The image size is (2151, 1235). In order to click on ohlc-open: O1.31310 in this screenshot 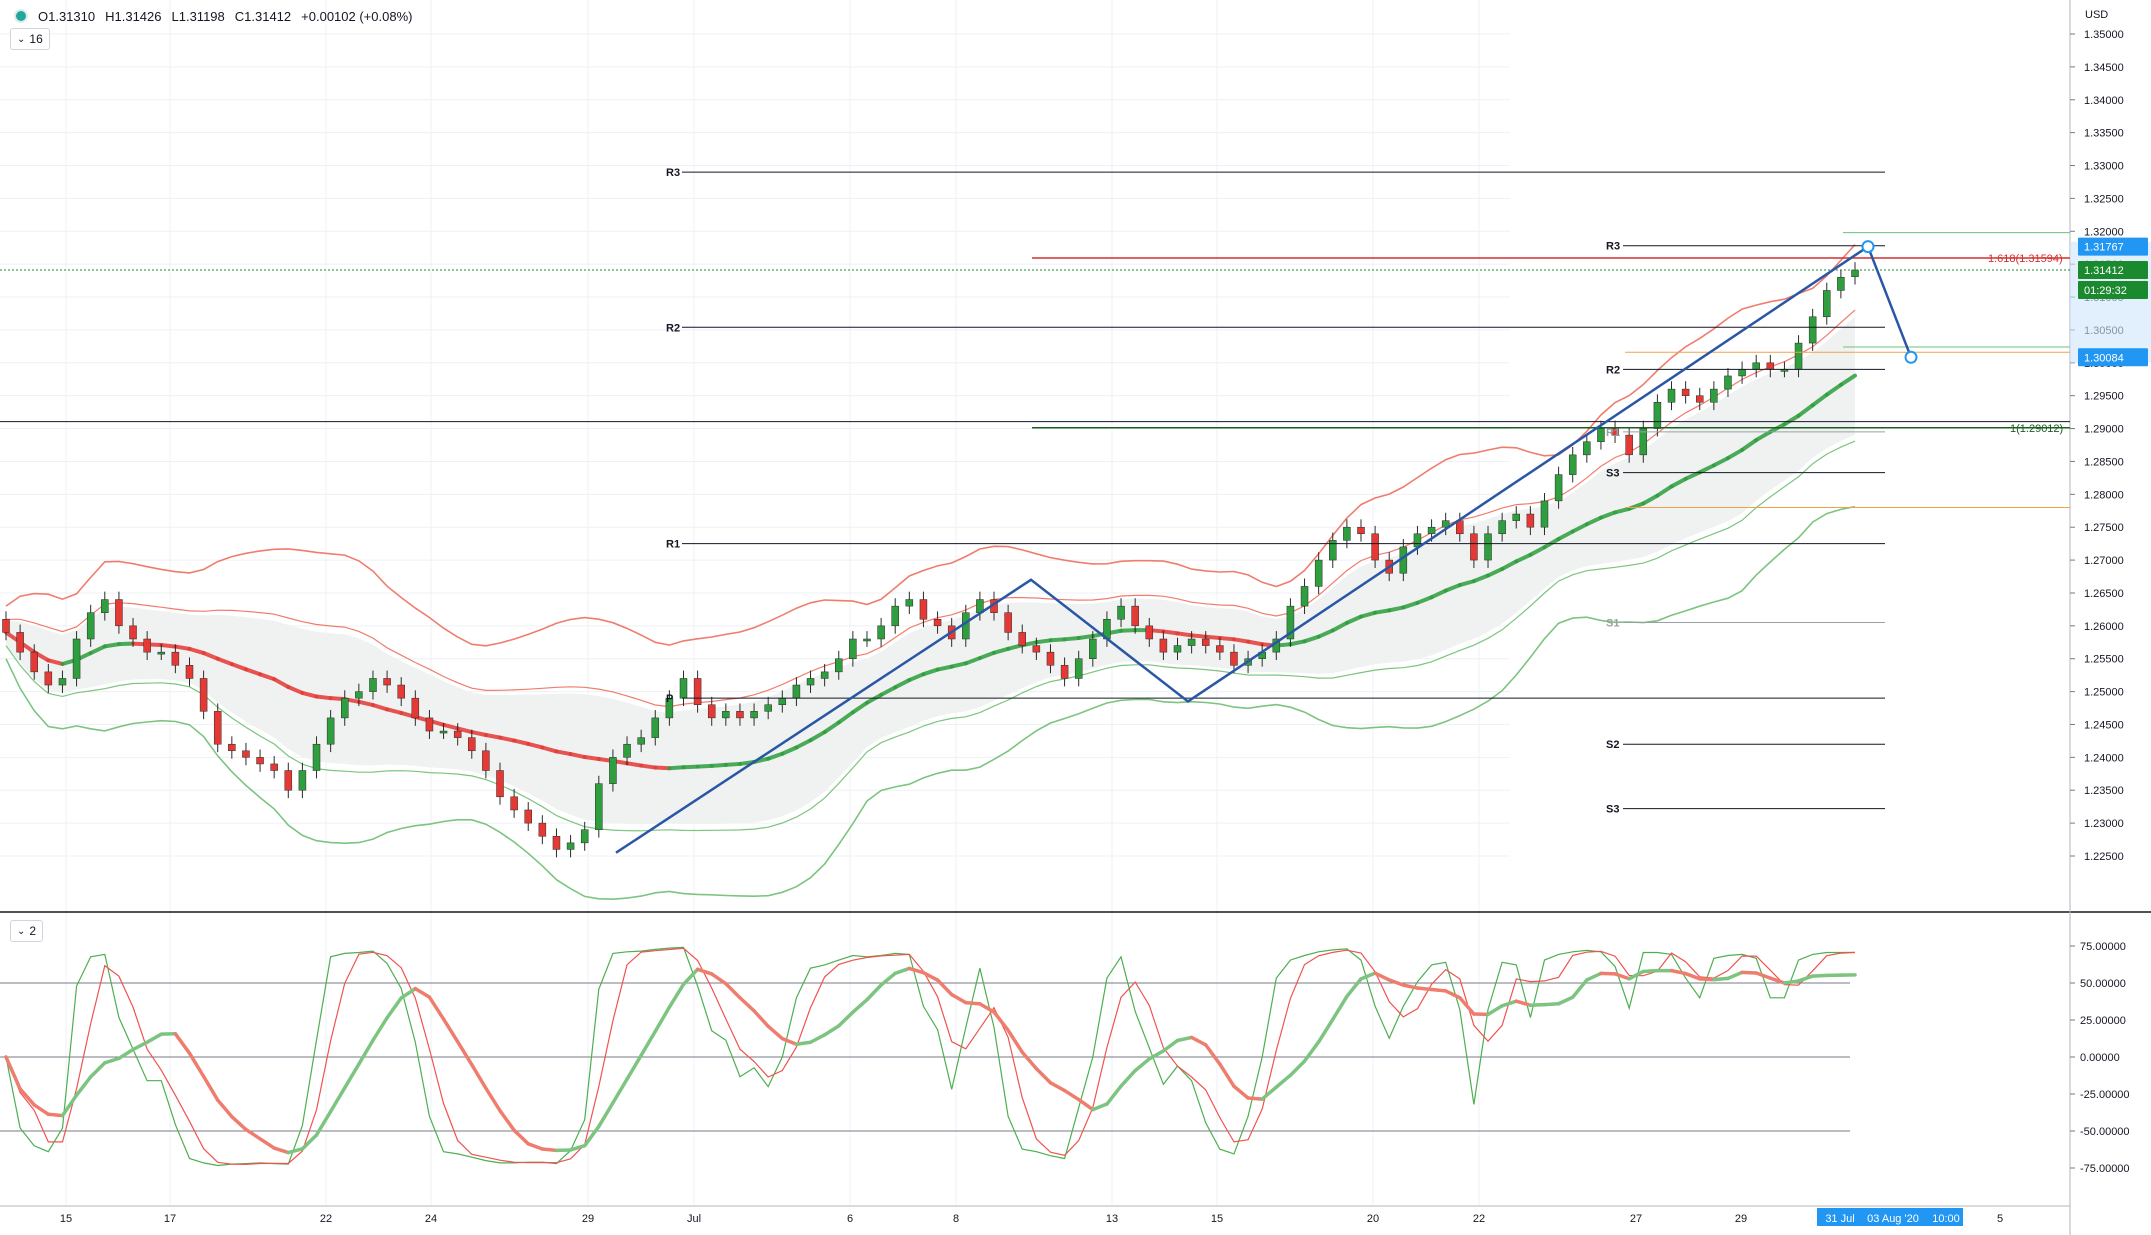, I will do `click(67, 16)`.